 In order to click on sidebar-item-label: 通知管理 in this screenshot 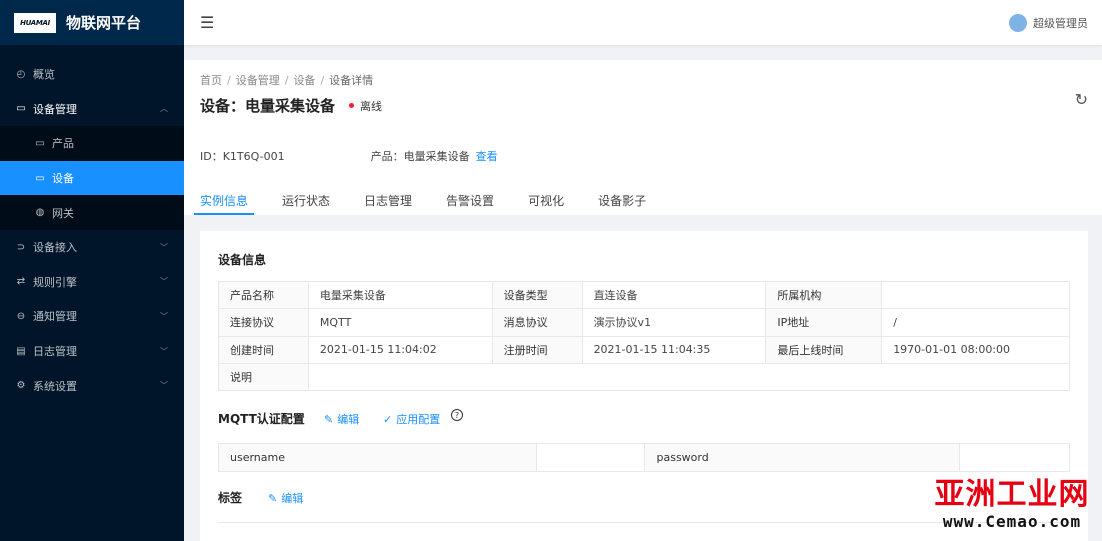, I will do `click(55, 317)`.